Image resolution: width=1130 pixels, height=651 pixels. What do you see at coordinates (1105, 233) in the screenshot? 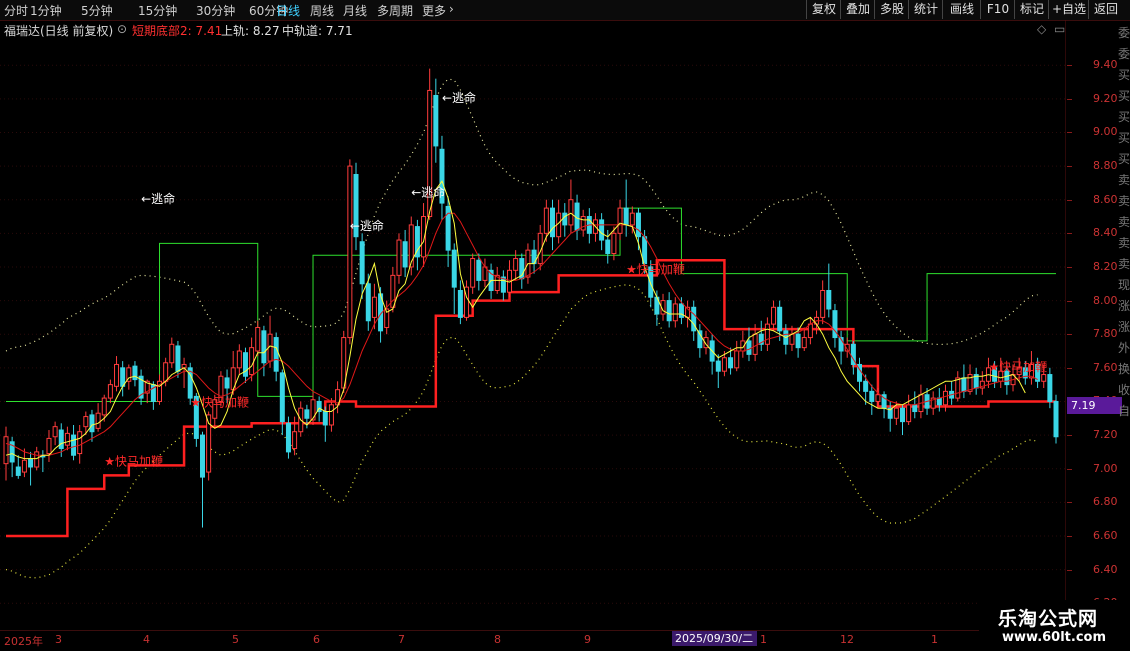
I see `price-tick-label: 8.40` at bounding box center [1105, 233].